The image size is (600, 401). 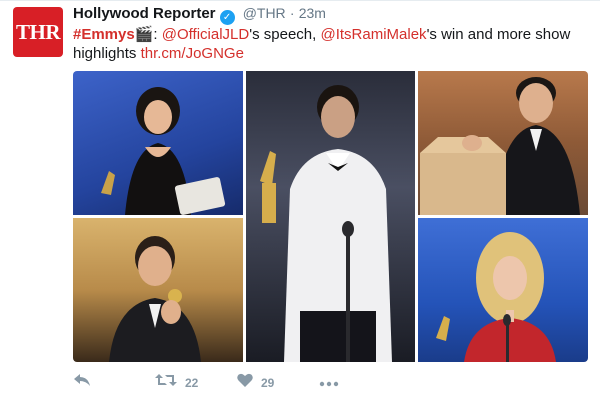 I want to click on mention-itsramimalek: @ItsRamiMalek, so click(x=373, y=34).